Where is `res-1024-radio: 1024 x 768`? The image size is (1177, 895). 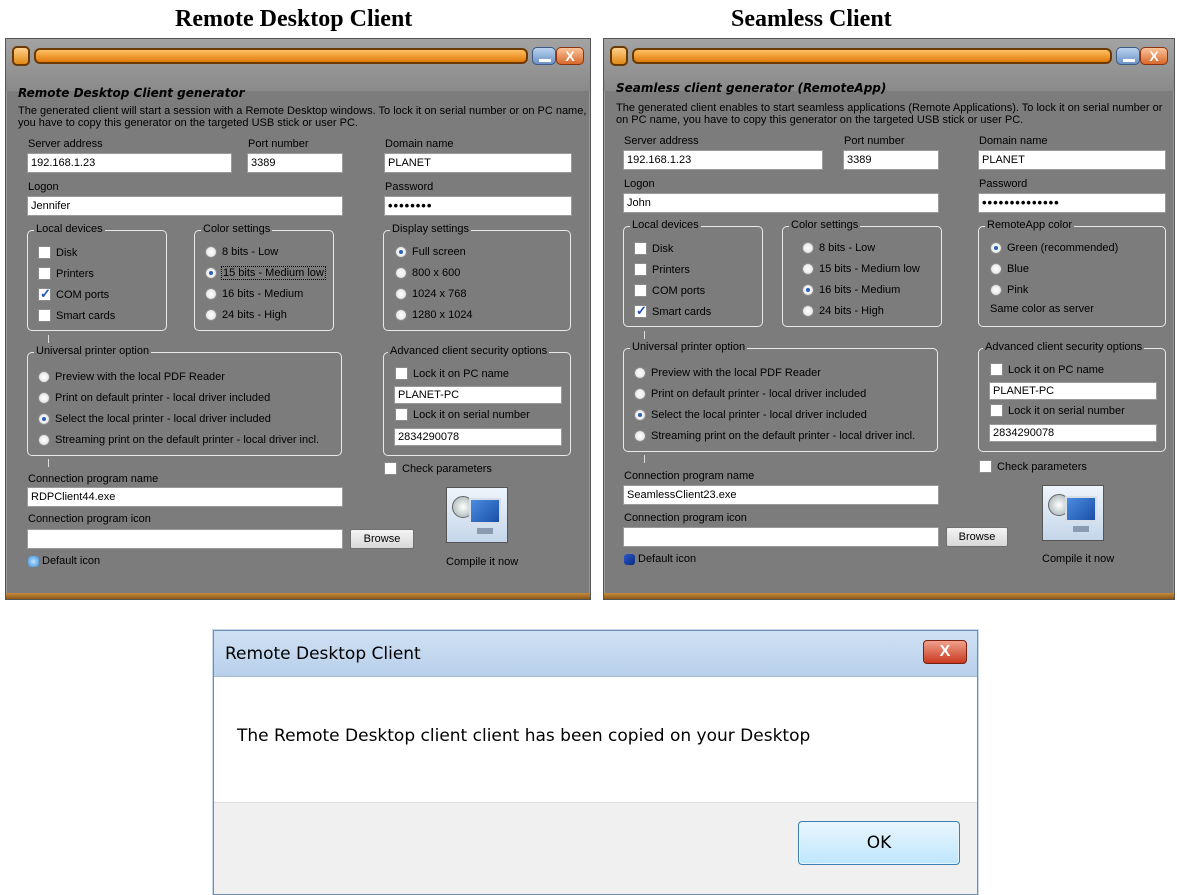 res-1024-radio: 1024 x 768 is located at coordinates (430, 294).